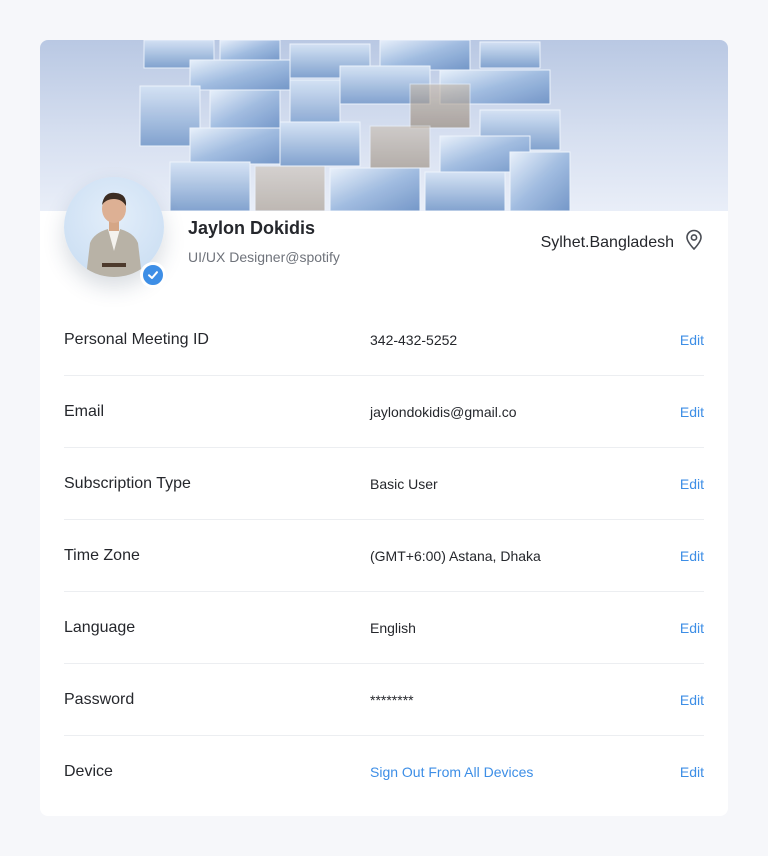 The width and height of the screenshot is (768, 856). I want to click on row-value: ********, so click(392, 699).